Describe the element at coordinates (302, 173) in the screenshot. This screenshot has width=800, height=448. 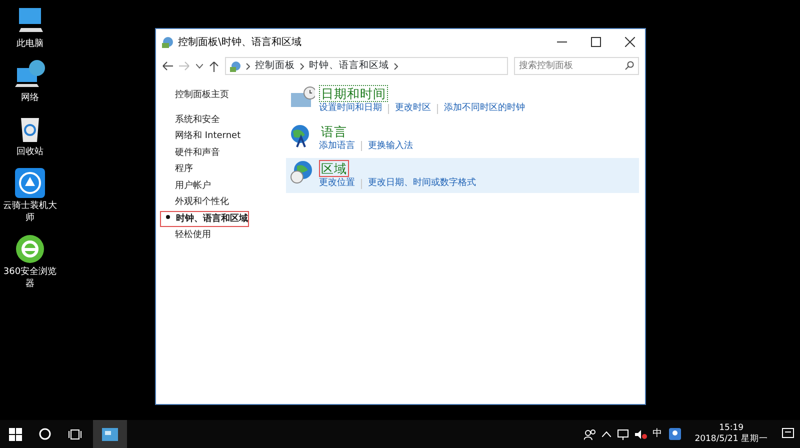
I see `globe-clock-icon` at that location.